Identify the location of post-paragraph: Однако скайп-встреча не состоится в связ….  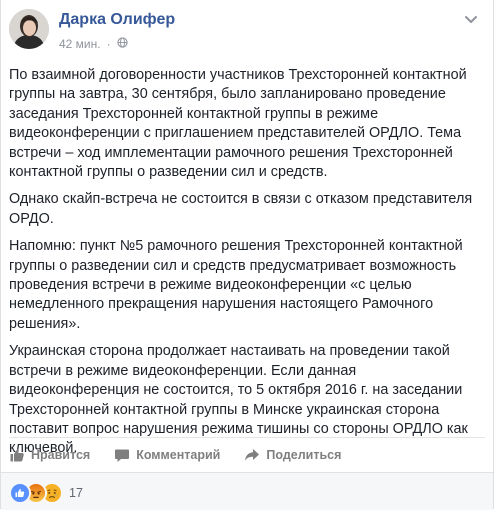
(241, 209).